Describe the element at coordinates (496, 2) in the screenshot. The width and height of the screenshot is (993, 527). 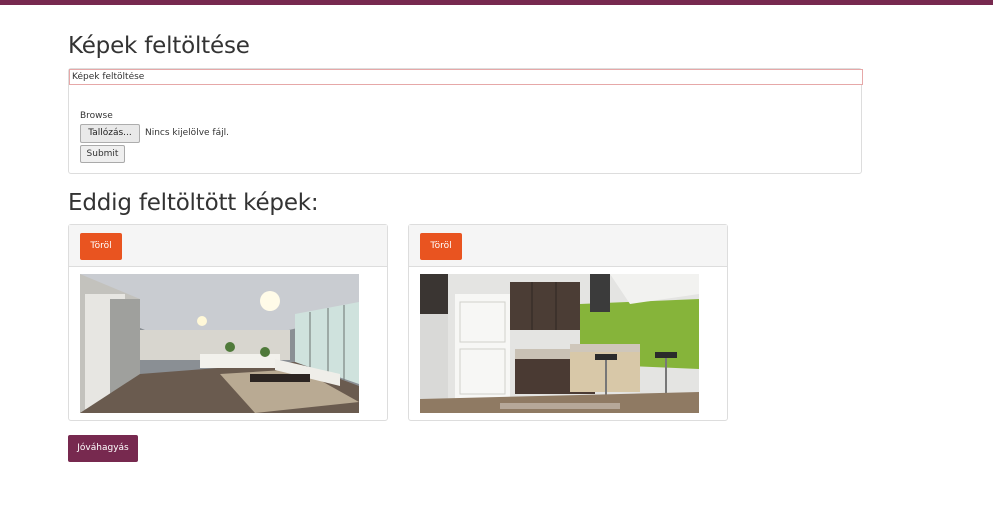
I see `top-accent-bar` at that location.